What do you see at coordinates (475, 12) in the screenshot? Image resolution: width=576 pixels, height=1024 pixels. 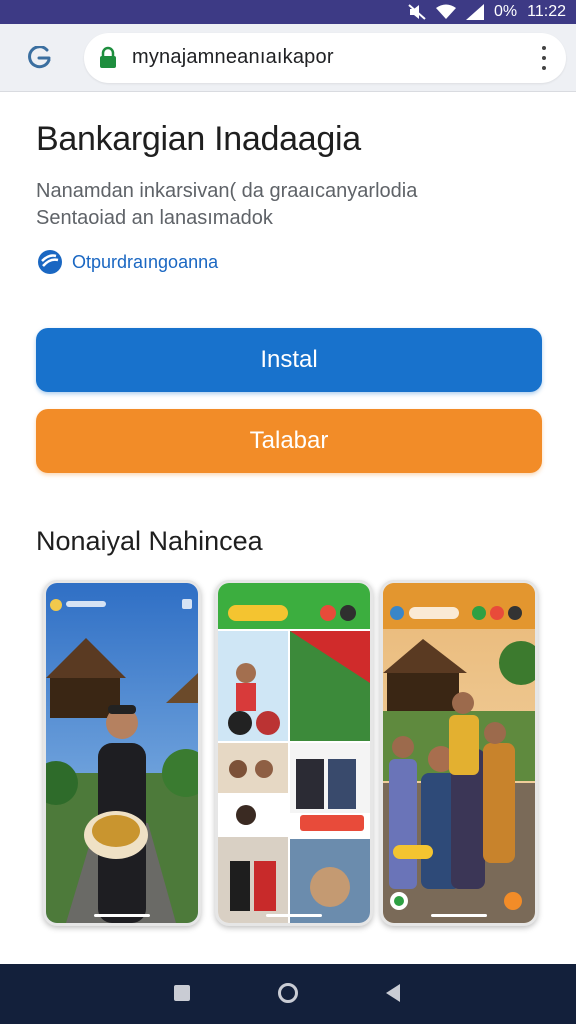 I see `signal-icon` at bounding box center [475, 12].